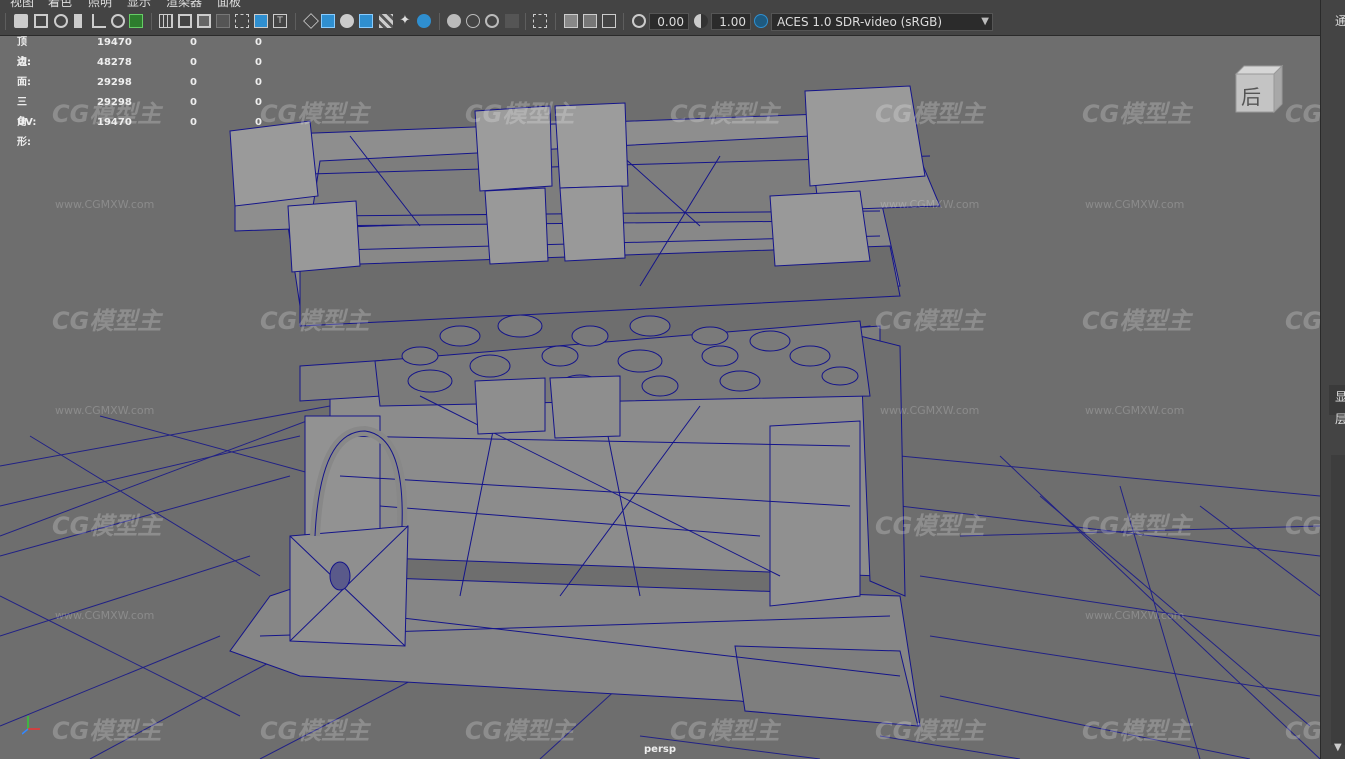 The height and width of the screenshot is (759, 1345). Describe the element at coordinates (454, 21) in the screenshot. I see `screen-space-ao-icon` at that location.